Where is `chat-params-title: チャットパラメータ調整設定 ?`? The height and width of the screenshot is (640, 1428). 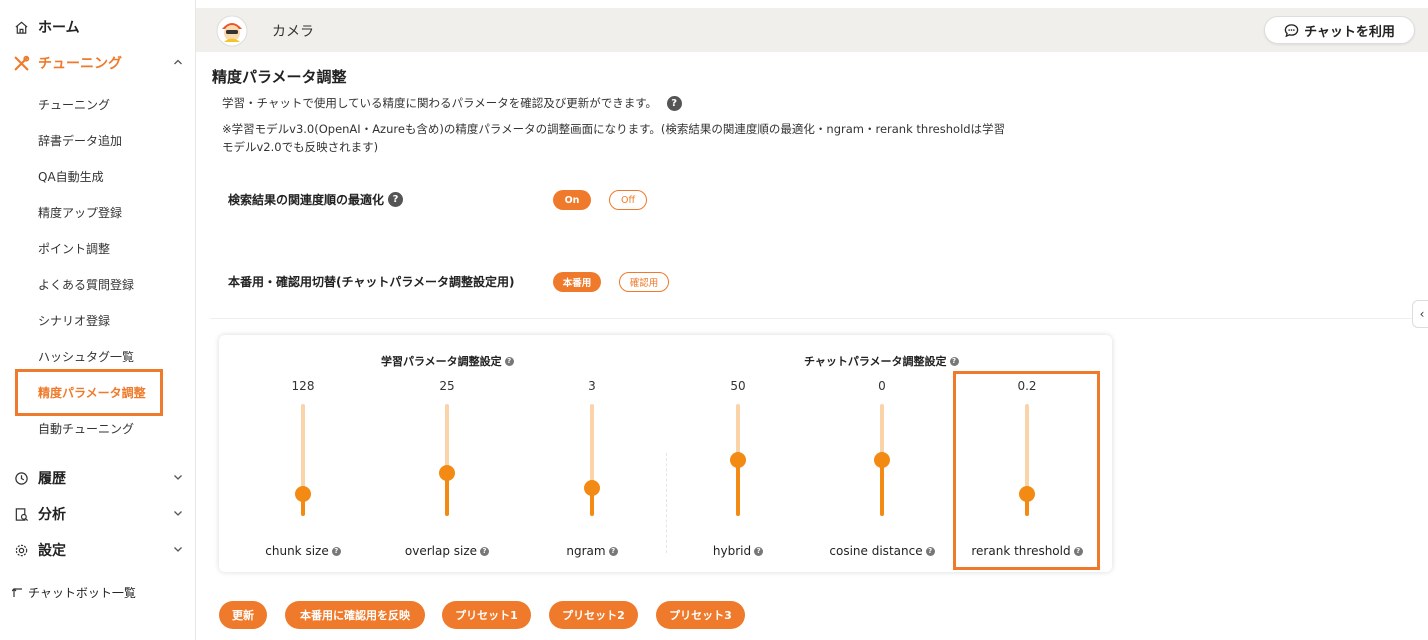
chat-params-title: チャットパラメータ調整設定 ? is located at coordinates (881, 361).